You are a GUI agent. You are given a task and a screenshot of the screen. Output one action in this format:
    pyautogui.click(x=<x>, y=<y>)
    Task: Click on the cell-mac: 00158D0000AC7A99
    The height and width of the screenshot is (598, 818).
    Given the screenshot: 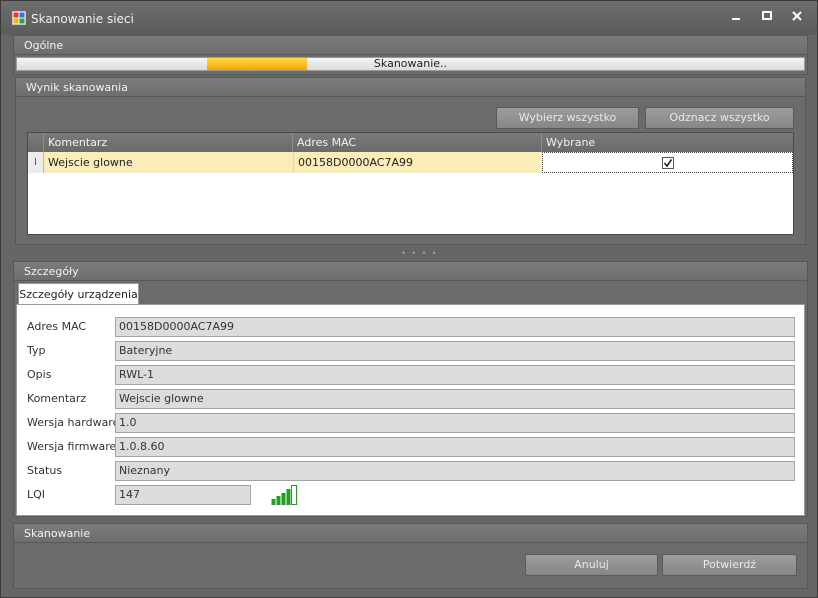 What is the action you would take?
    pyautogui.click(x=417, y=162)
    